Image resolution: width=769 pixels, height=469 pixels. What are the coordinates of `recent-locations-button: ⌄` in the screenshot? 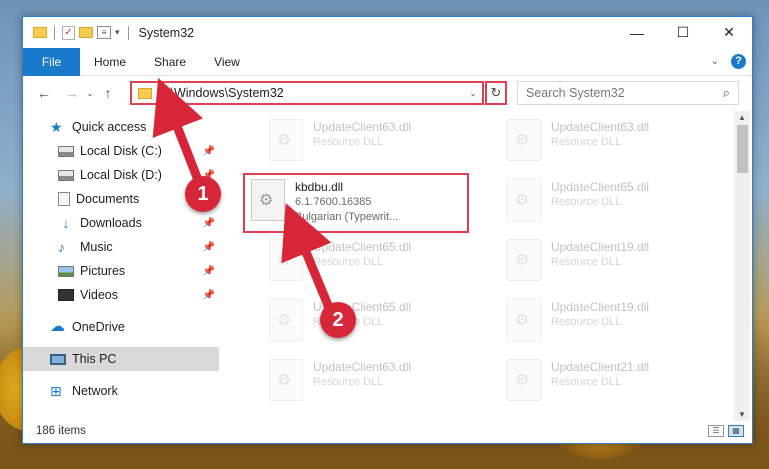 It's located at (90, 93).